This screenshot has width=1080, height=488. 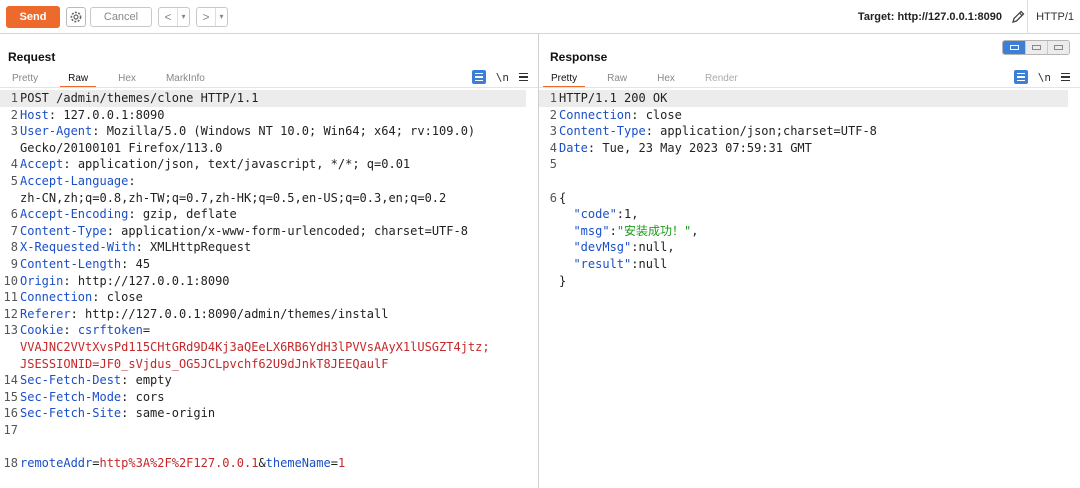 What do you see at coordinates (269, 413) in the screenshot?
I see `code-line: 16 Sec-Fetch-Site: same-origin` at bounding box center [269, 413].